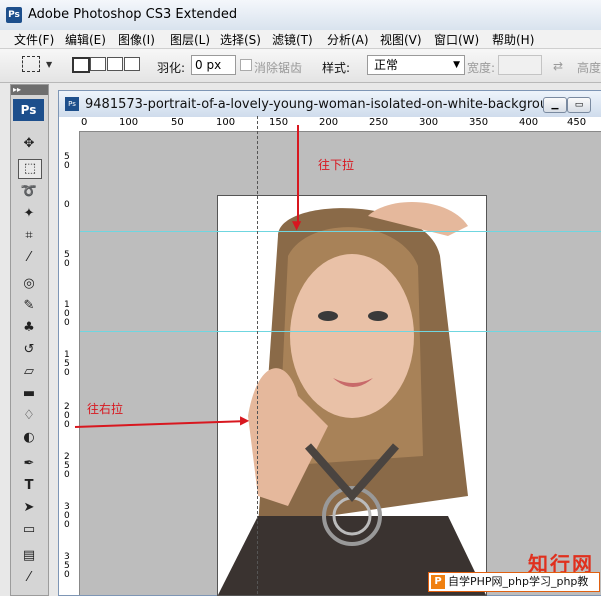 This screenshot has height=596, width=601. Describe the element at coordinates (171, 68) in the screenshot. I see `feather-label: 羽化:` at that location.